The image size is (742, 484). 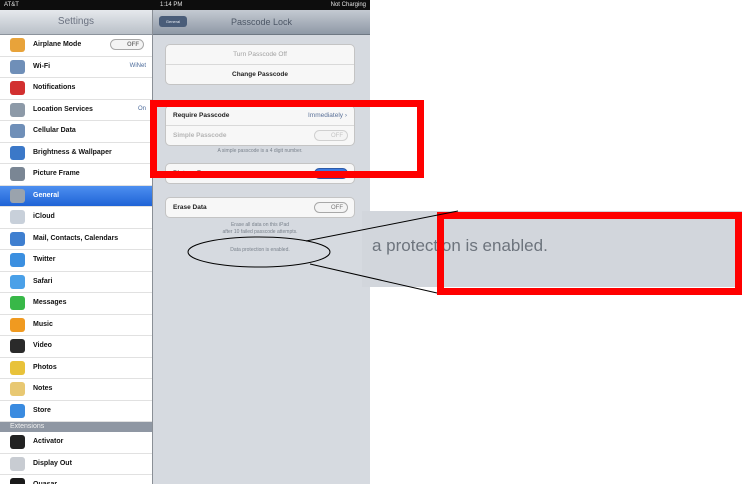 I want to click on sidebar-item-value: WiNet, so click(x=137, y=65).